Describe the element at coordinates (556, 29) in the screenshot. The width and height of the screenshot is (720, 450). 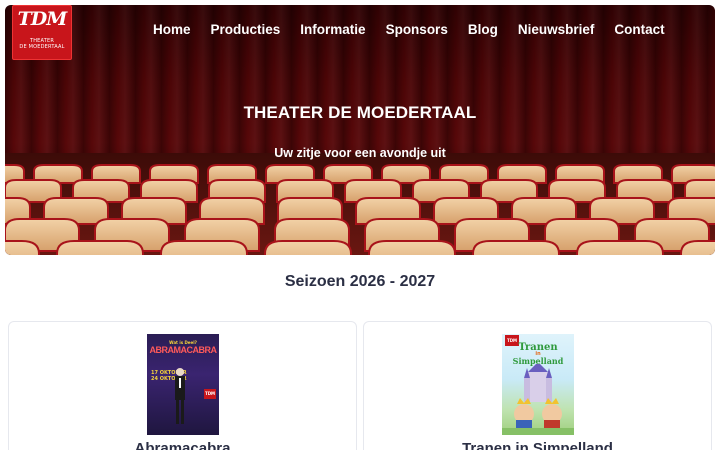
I see `nav-nieuwsbrief: Nieuwsbrief` at that location.